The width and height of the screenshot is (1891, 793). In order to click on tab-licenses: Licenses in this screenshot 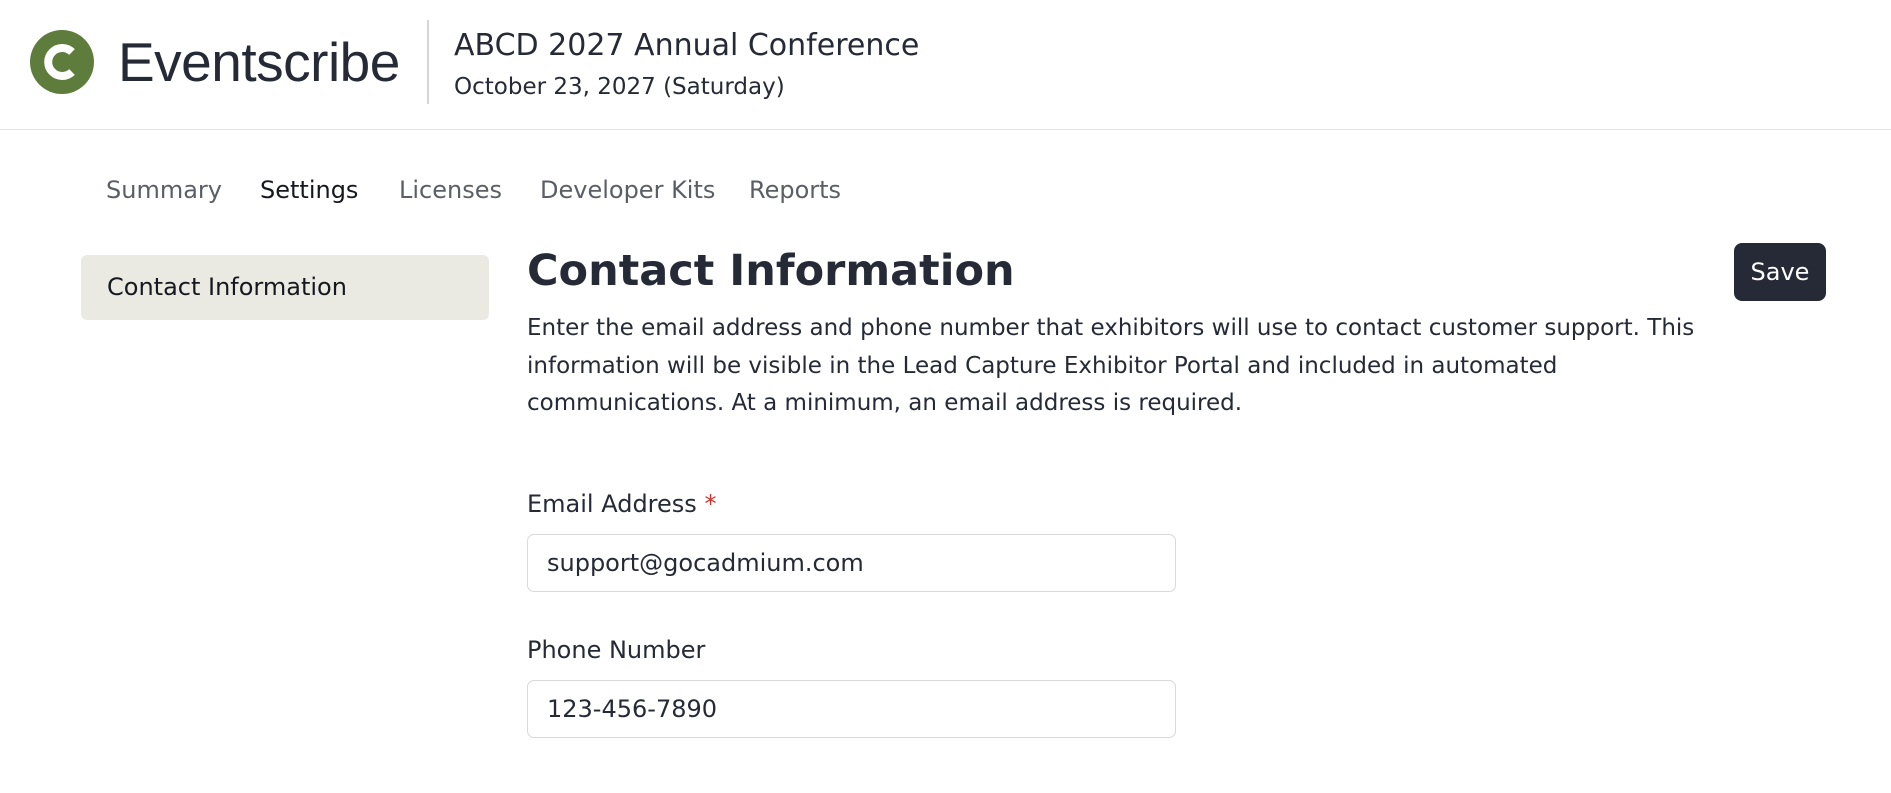, I will do `click(450, 190)`.